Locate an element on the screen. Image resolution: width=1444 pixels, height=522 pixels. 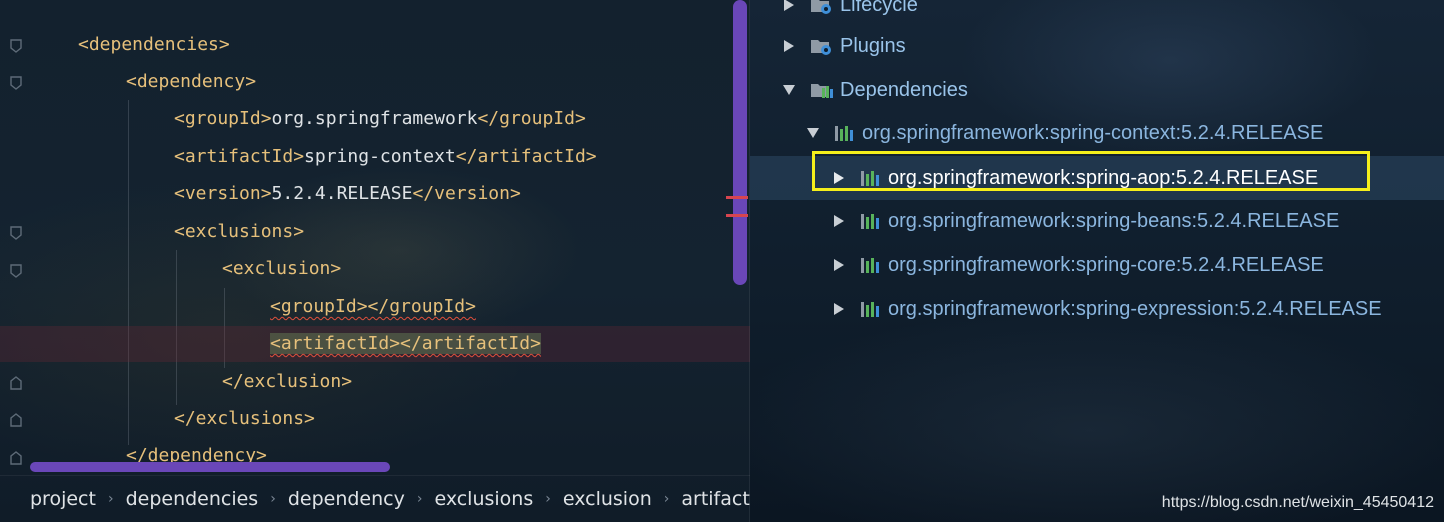
xml-open-tag: <exclusion> is located at coordinates (282, 268).